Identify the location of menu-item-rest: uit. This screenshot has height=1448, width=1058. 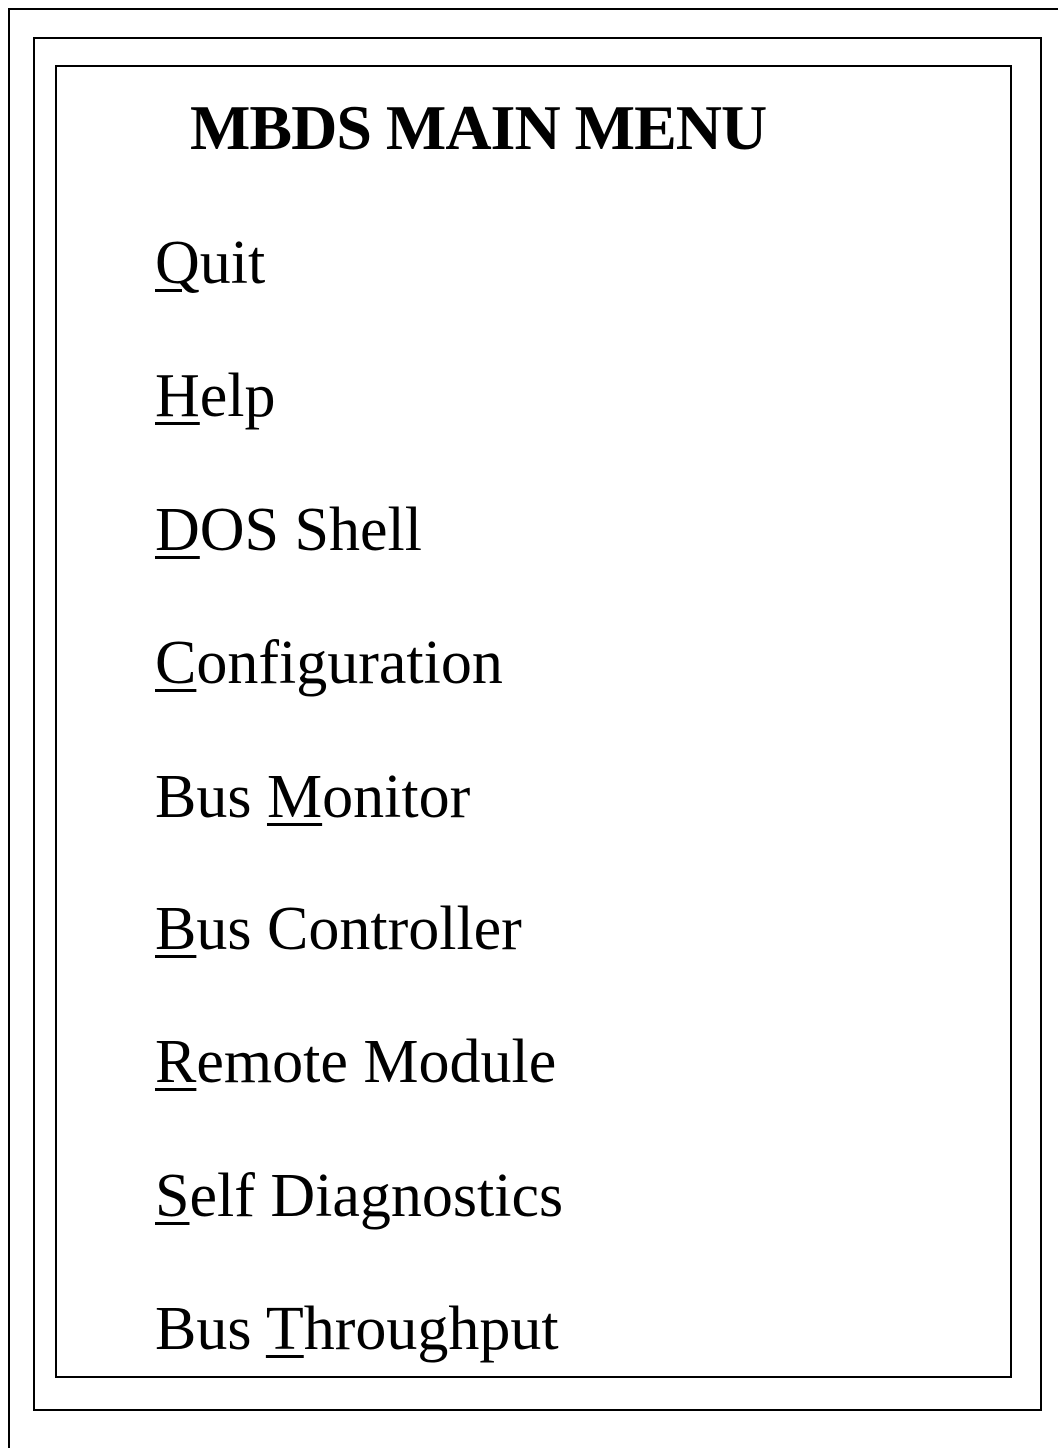
(232, 263).